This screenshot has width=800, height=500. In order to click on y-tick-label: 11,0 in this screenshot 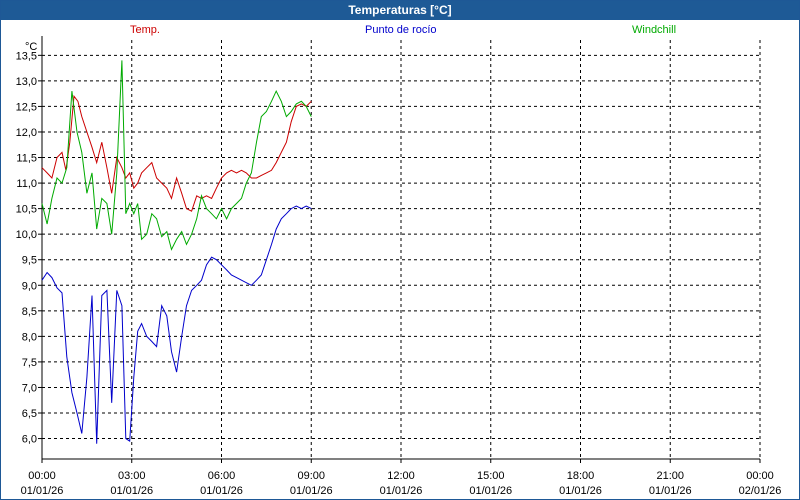, I will do `click(26, 184)`.